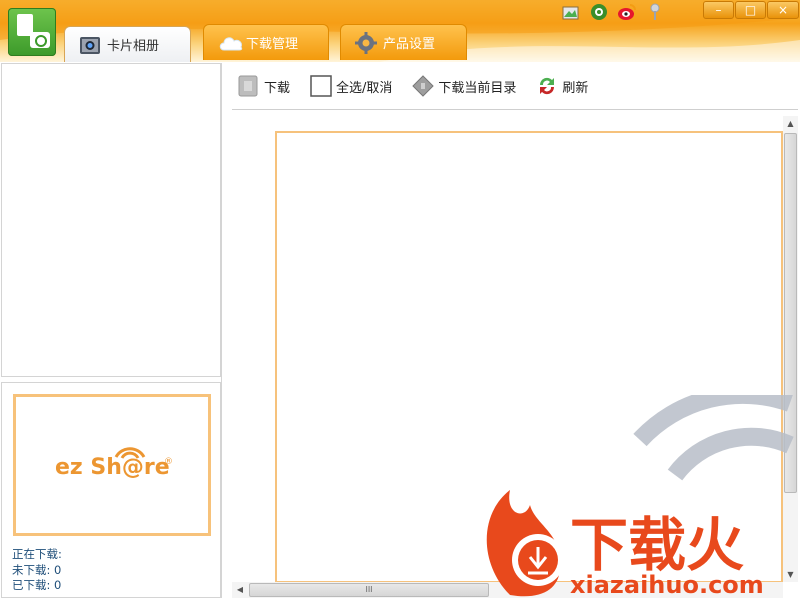  I want to click on tab-card-album: 卡片相册, so click(127, 44).